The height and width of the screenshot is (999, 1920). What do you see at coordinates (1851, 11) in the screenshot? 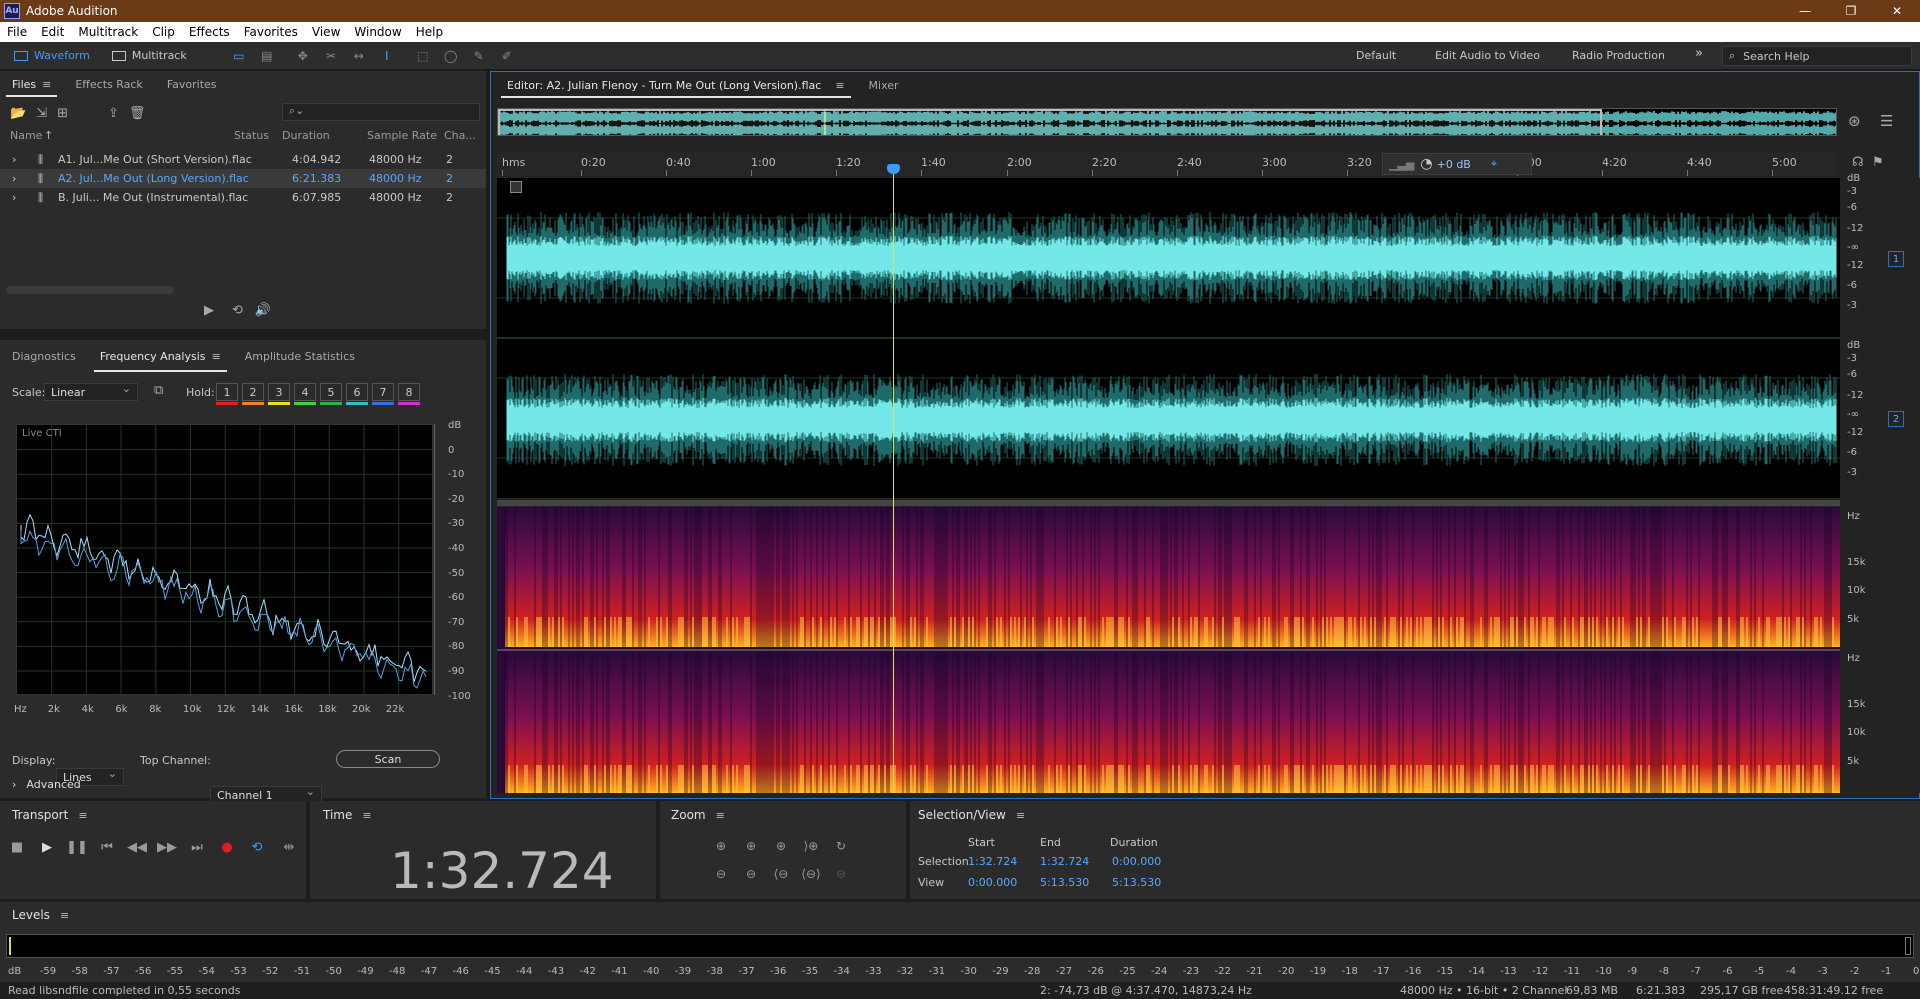
I see `restore-icon: ❐` at bounding box center [1851, 11].